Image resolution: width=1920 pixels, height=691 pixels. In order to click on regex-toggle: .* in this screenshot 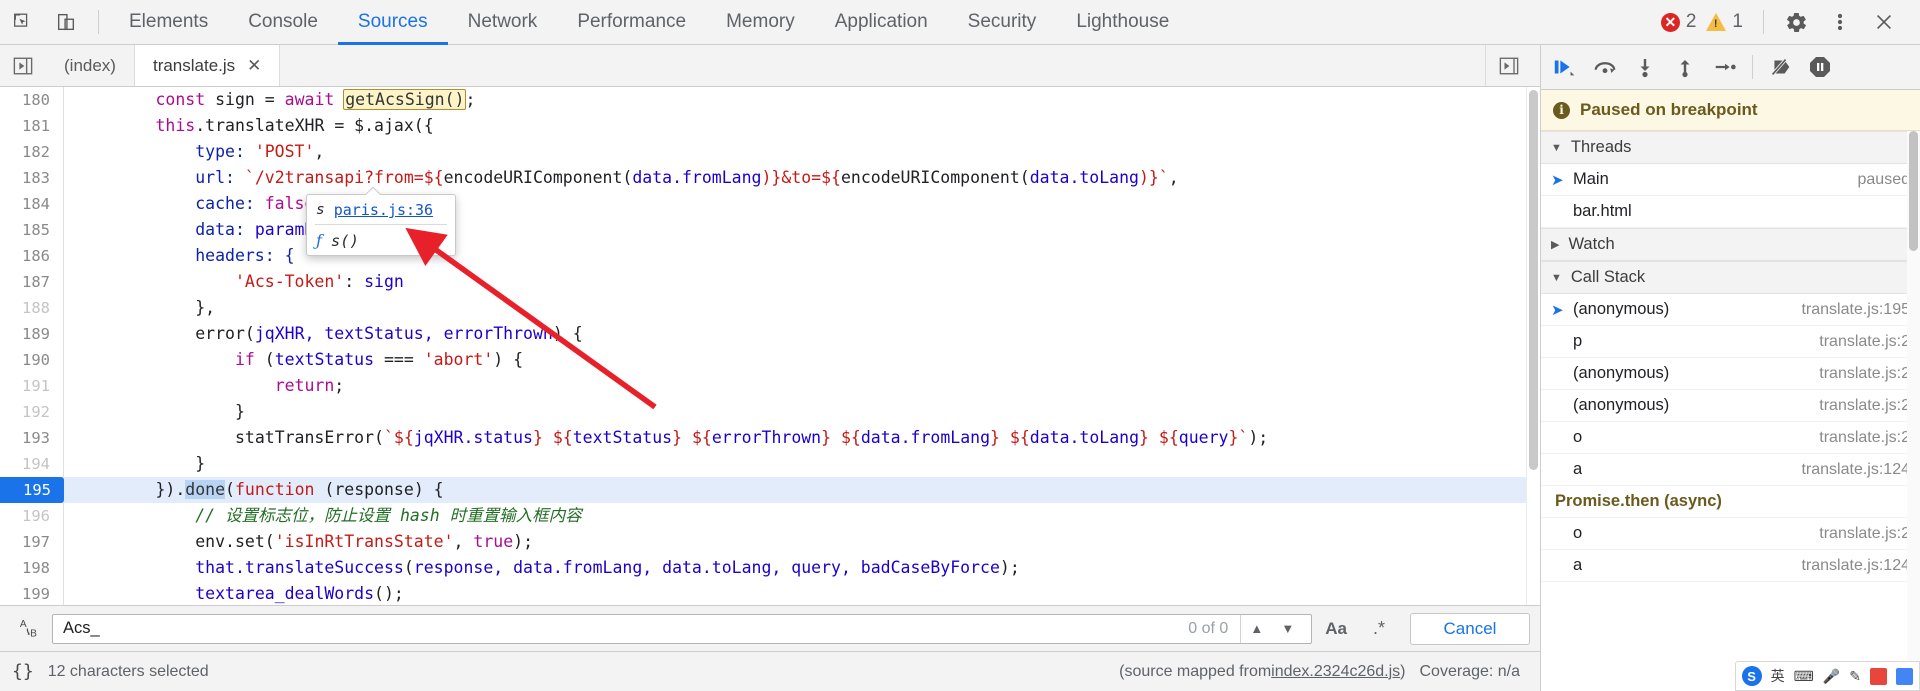, I will do `click(1379, 628)`.